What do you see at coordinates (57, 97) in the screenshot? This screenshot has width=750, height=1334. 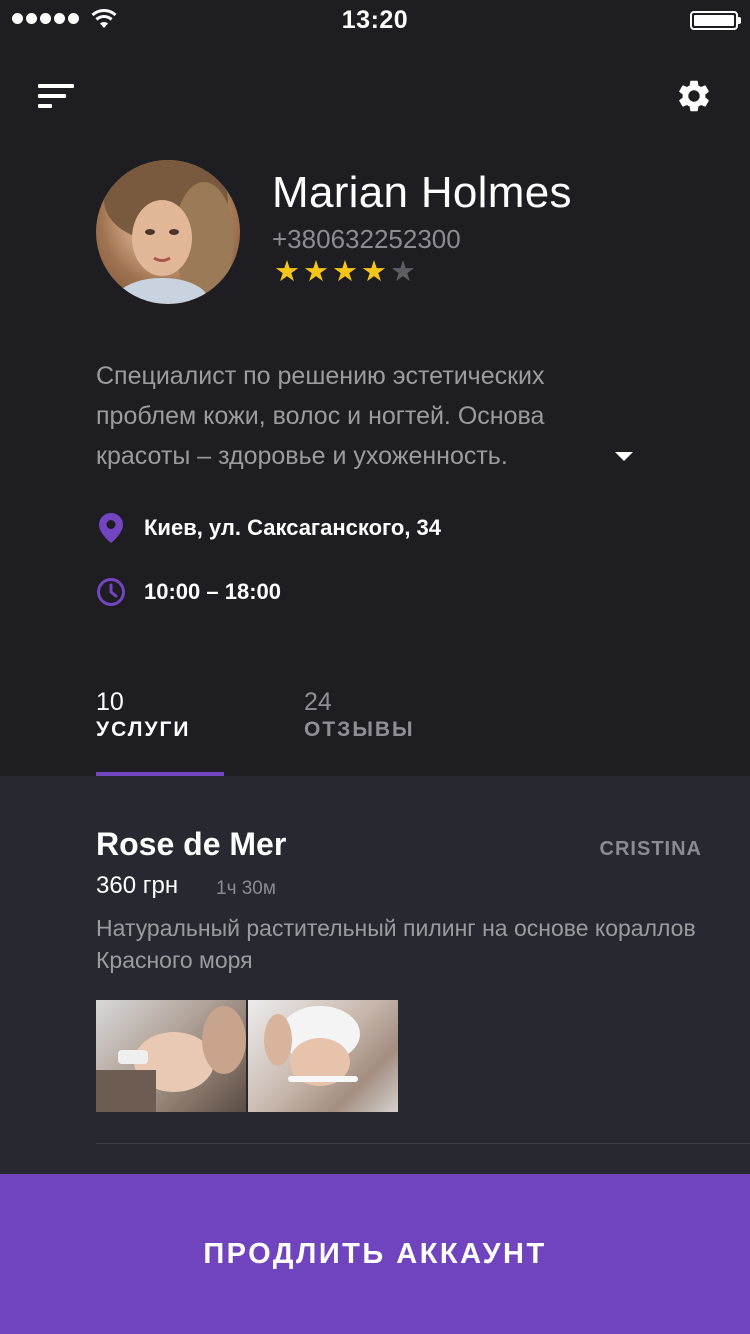 I see `menu-icon` at bounding box center [57, 97].